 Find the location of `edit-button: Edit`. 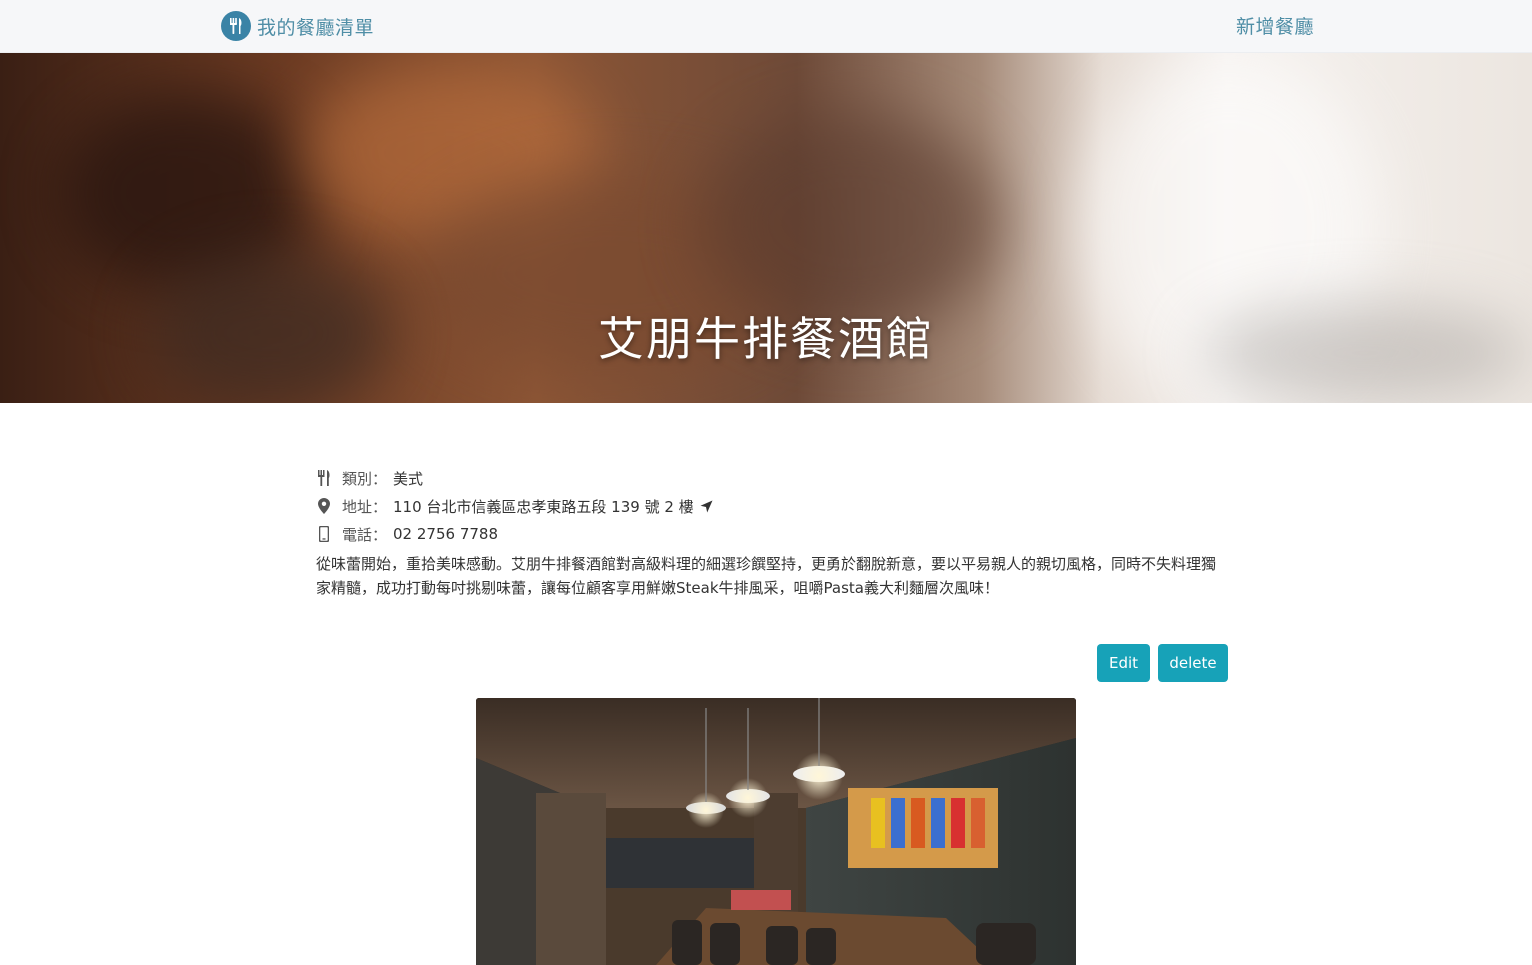

edit-button: Edit is located at coordinates (1123, 663).